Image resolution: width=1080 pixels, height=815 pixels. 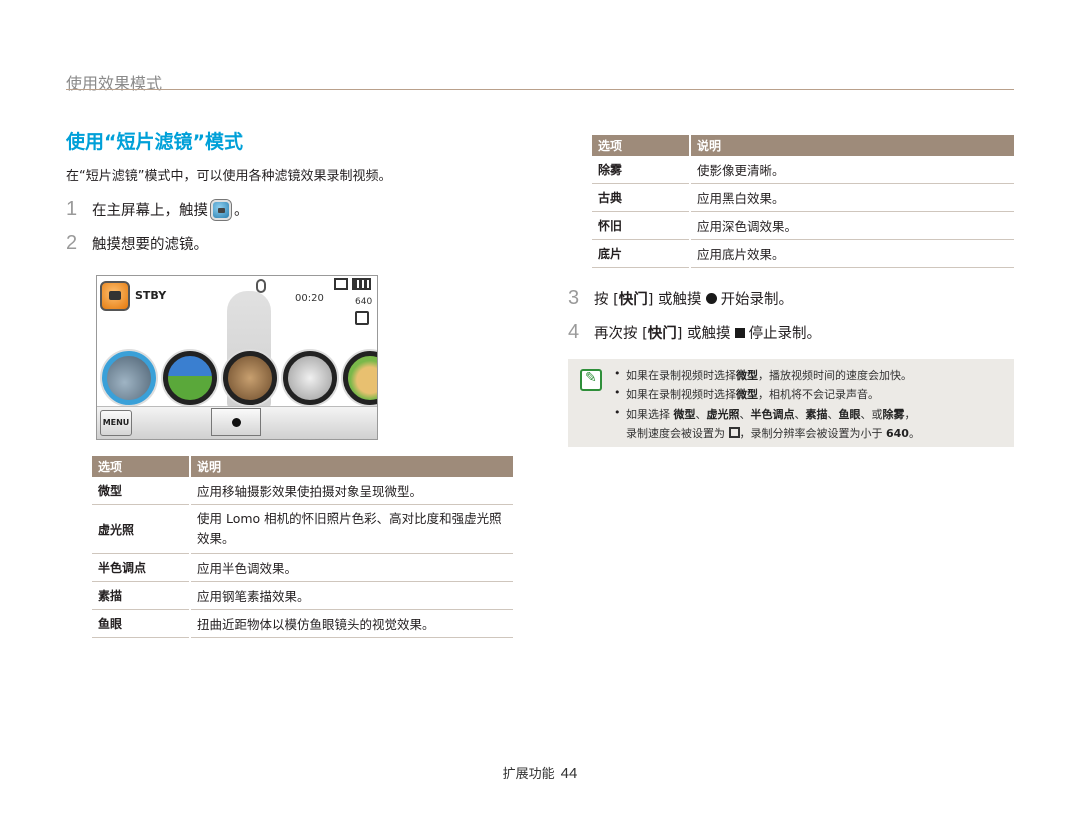 What do you see at coordinates (360, 378) in the screenshot?
I see `filter-thumb-fisheye` at bounding box center [360, 378].